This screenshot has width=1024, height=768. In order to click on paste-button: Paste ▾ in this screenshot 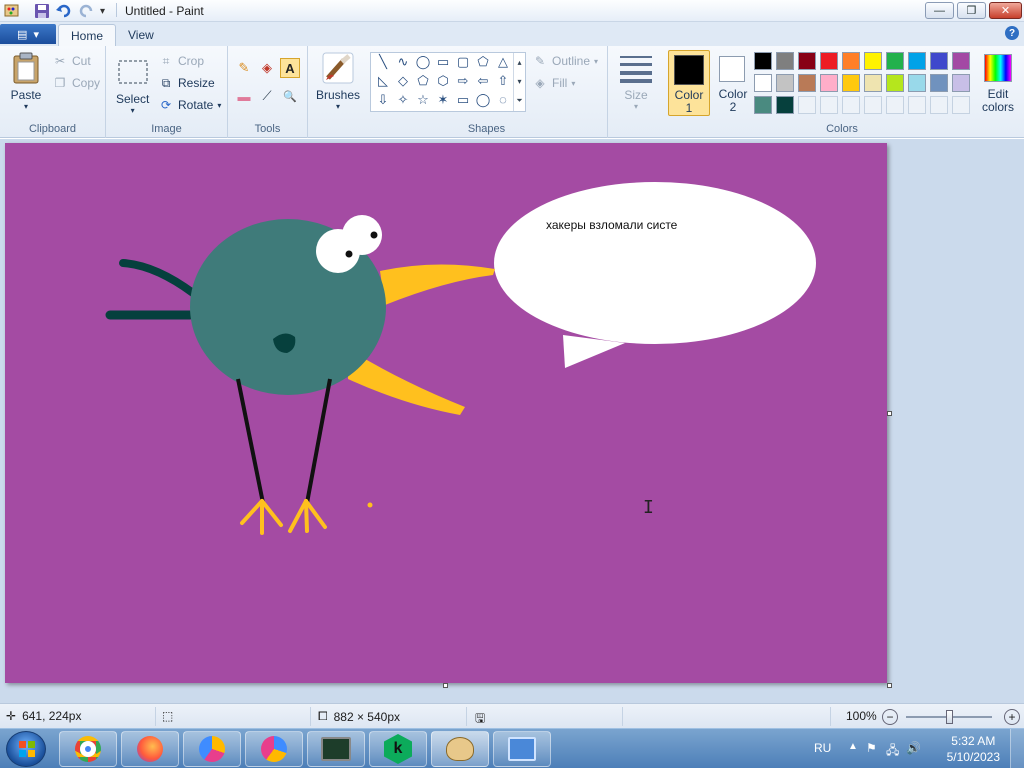, I will do `click(26, 81)`.